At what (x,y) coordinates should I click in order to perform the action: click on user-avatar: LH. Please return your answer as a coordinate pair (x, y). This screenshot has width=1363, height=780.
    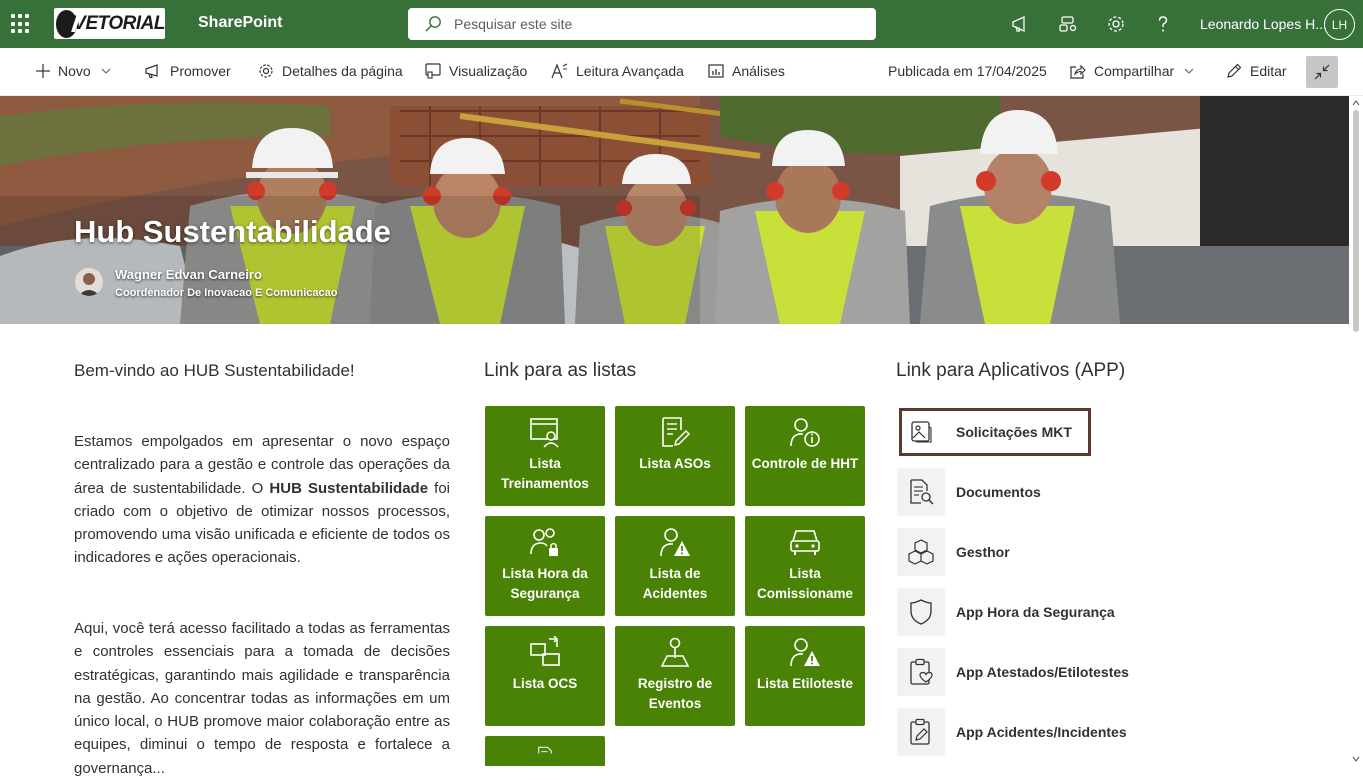
    Looking at the image, I should click on (1339, 24).